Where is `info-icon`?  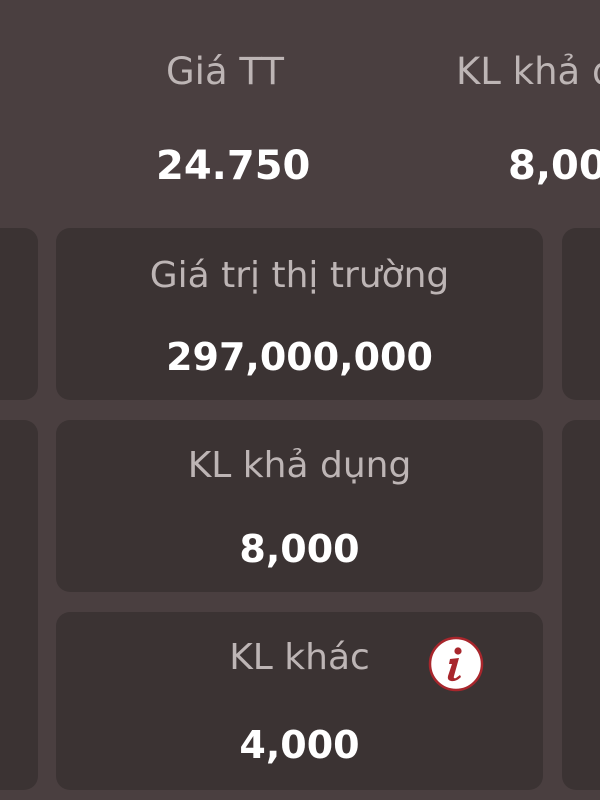
info-icon is located at coordinates (456, 664).